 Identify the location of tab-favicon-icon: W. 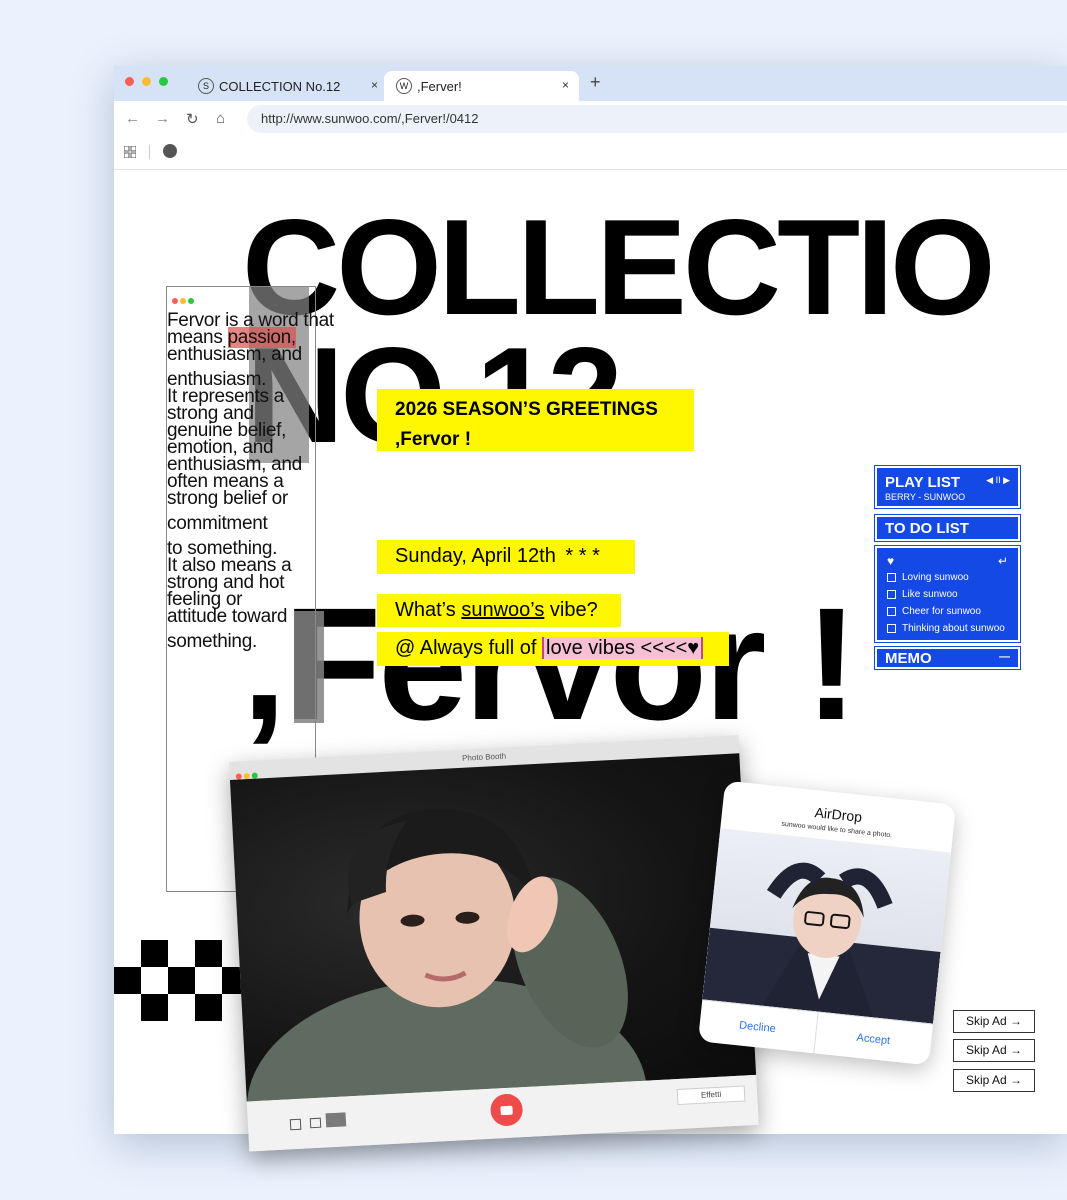
(404, 86).